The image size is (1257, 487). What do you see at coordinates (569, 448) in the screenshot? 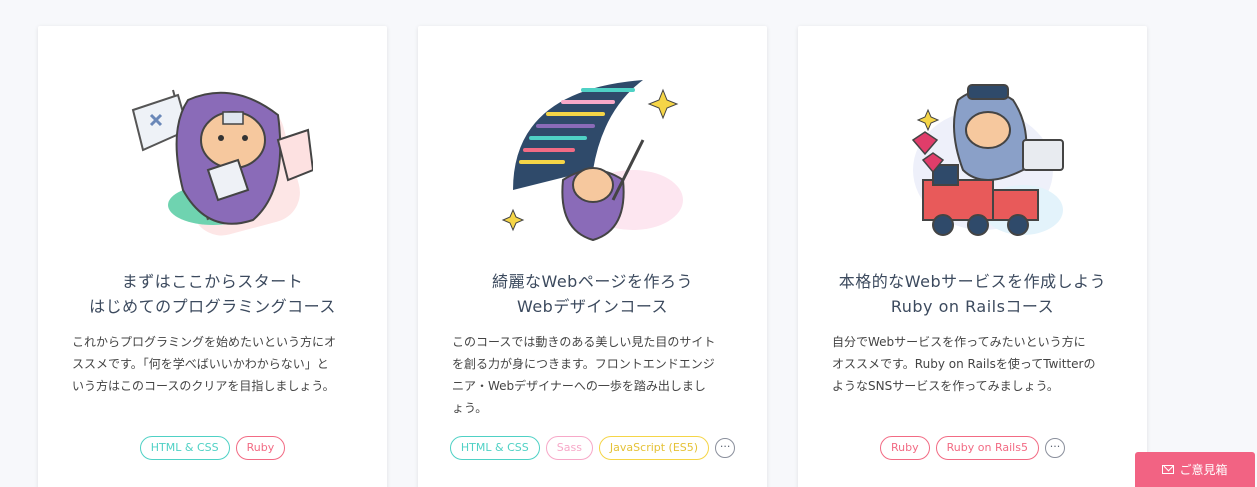
I see `tag-sass: Sass` at bounding box center [569, 448].